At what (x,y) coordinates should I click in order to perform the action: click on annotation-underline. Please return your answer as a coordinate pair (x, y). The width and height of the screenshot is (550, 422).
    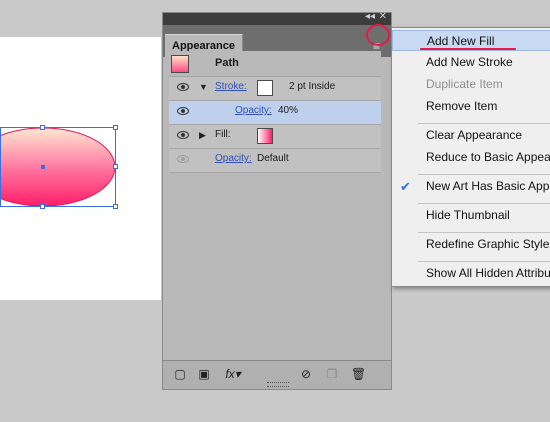
    Looking at the image, I should click on (468, 49).